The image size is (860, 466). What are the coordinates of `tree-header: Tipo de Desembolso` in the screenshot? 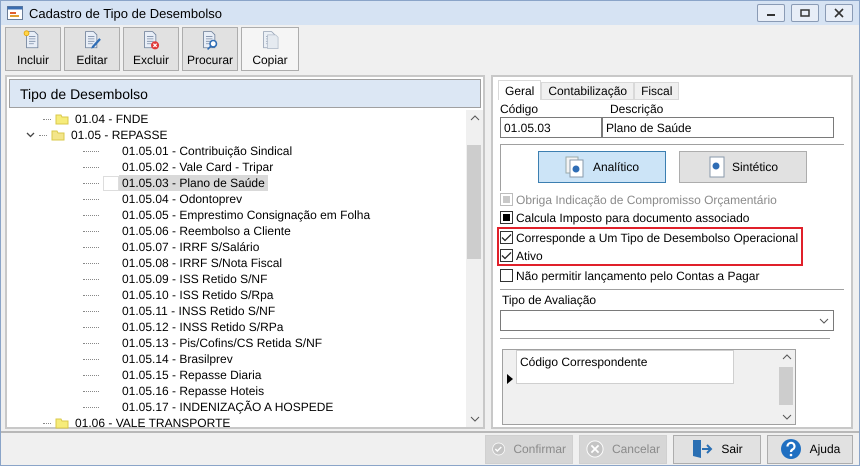 It's located at (245, 93).